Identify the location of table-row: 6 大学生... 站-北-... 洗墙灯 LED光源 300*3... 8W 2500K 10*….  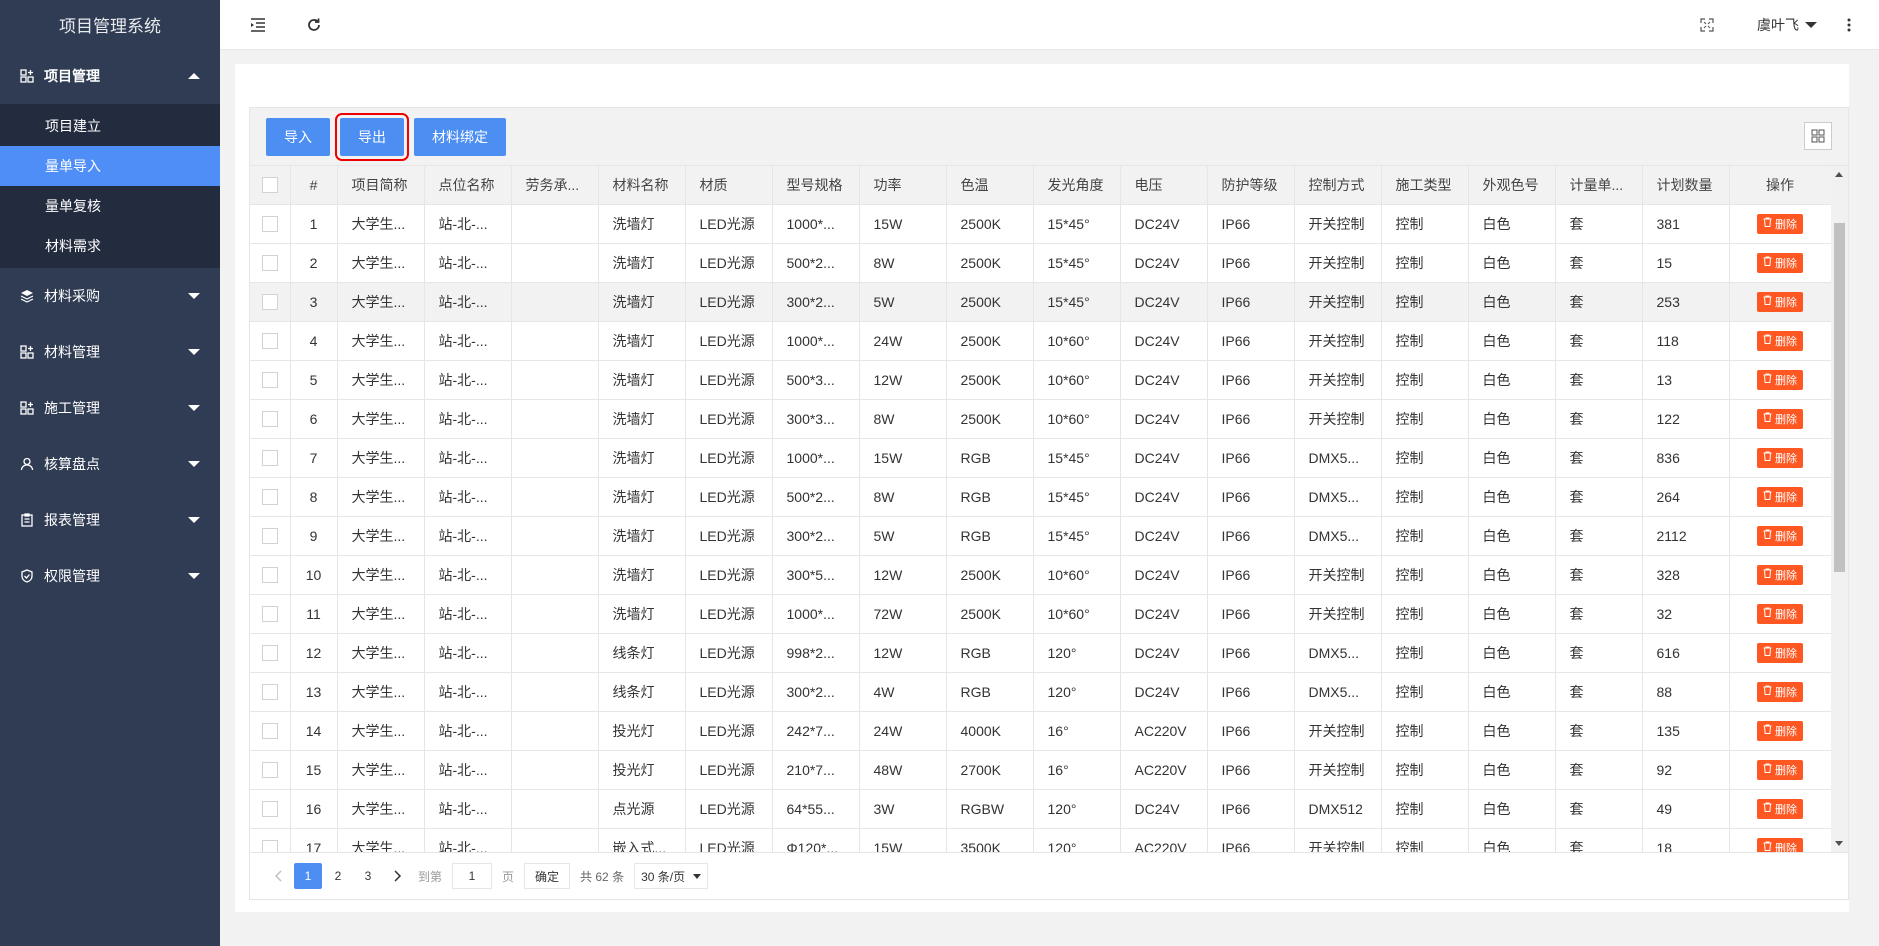
(1041, 419).